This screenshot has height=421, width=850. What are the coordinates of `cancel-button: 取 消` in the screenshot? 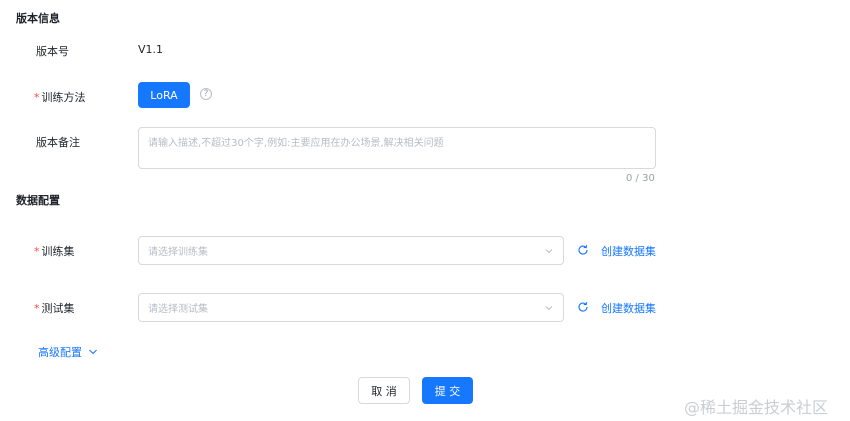 It's located at (384, 390).